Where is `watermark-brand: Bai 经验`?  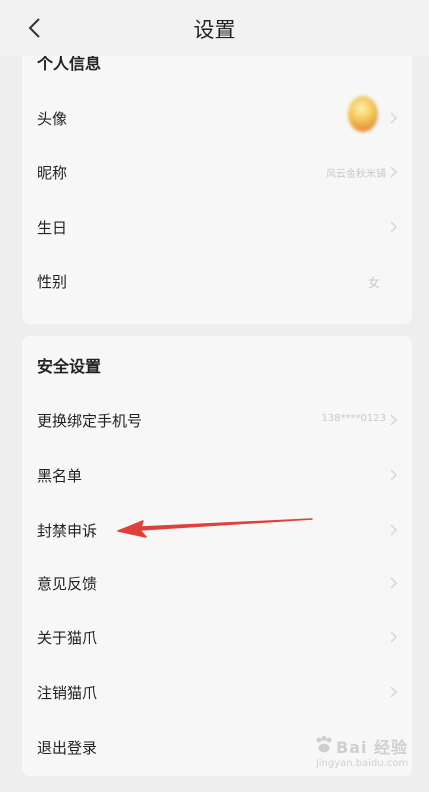
watermark-brand: Bai 经验 is located at coordinates (372, 747).